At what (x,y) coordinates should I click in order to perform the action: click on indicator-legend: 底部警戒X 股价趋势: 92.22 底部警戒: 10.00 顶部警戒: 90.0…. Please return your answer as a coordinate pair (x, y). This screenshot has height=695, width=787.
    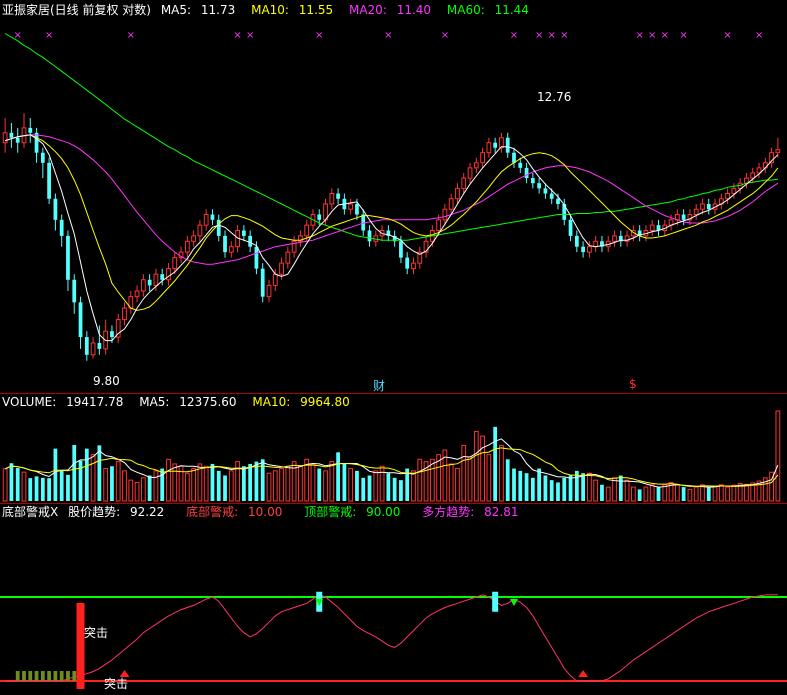
    Looking at the image, I should click on (266, 512).